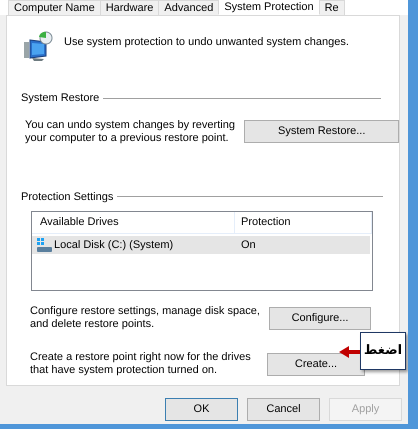 The height and width of the screenshot is (429, 418). I want to click on drive-row: Local Disk (C:) (System) On, so click(201, 245).